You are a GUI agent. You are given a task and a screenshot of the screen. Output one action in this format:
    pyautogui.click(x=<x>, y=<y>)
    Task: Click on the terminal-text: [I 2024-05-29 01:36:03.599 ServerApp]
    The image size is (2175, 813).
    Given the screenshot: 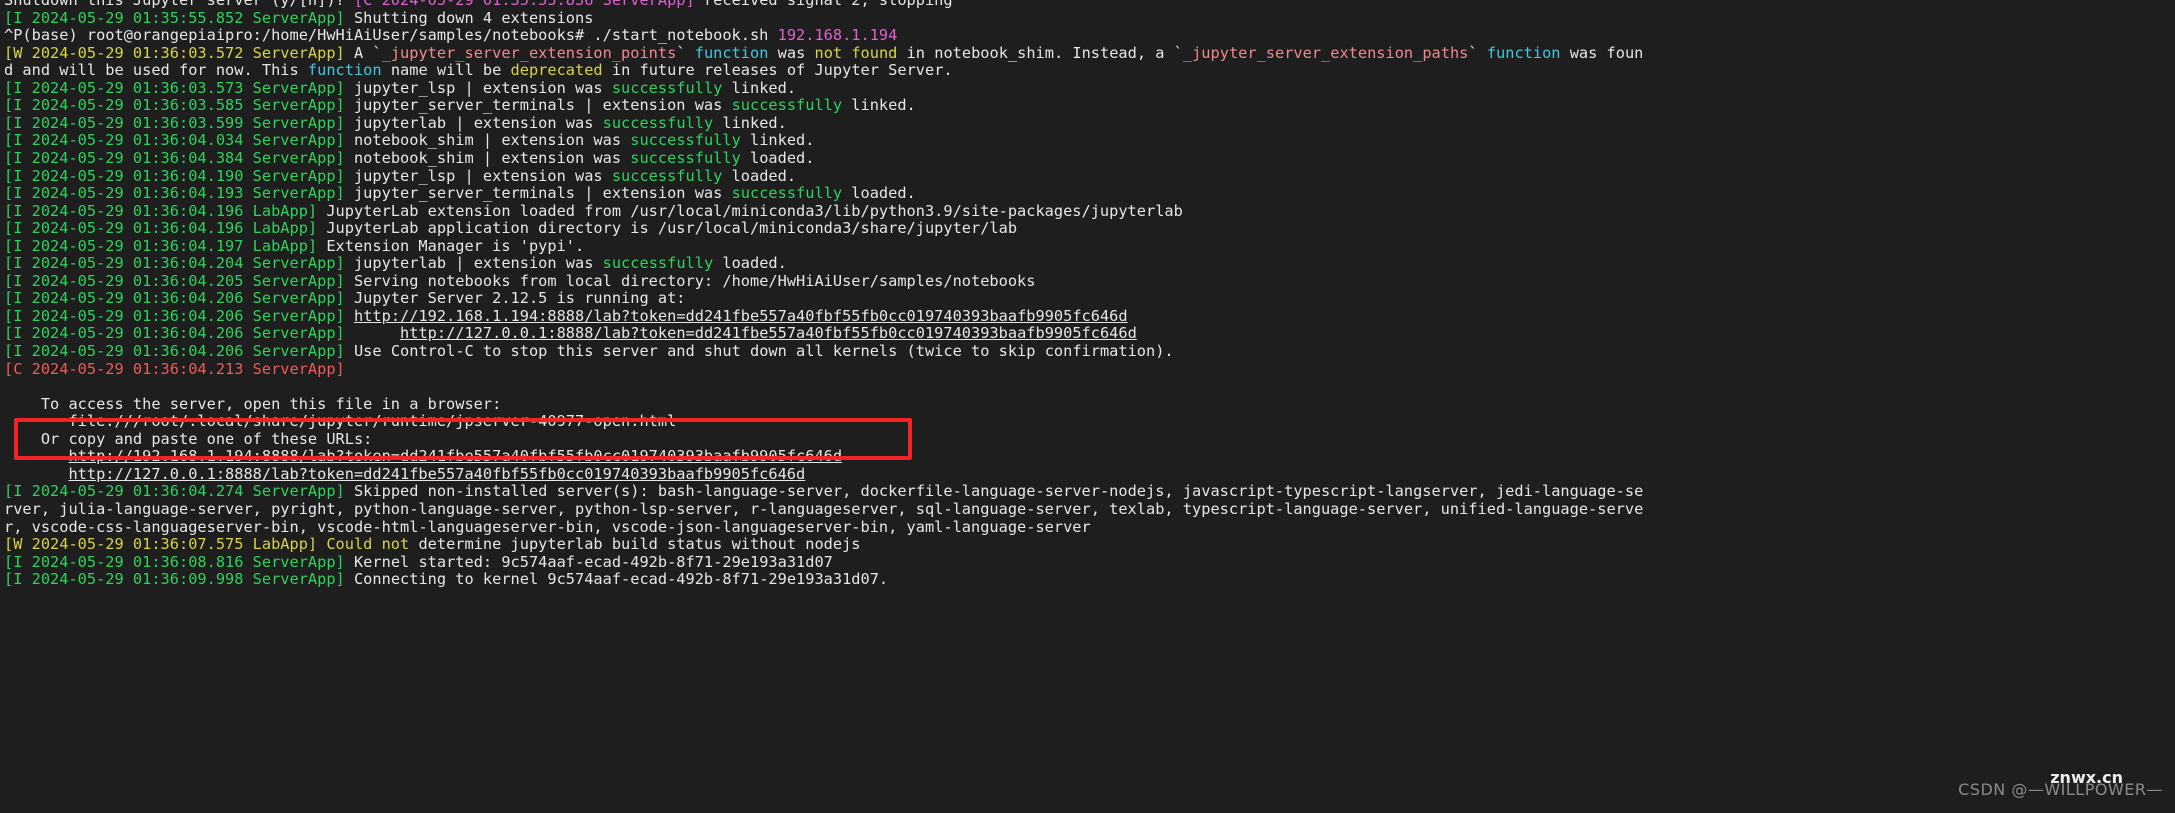 What is the action you would take?
    pyautogui.click(x=174, y=122)
    